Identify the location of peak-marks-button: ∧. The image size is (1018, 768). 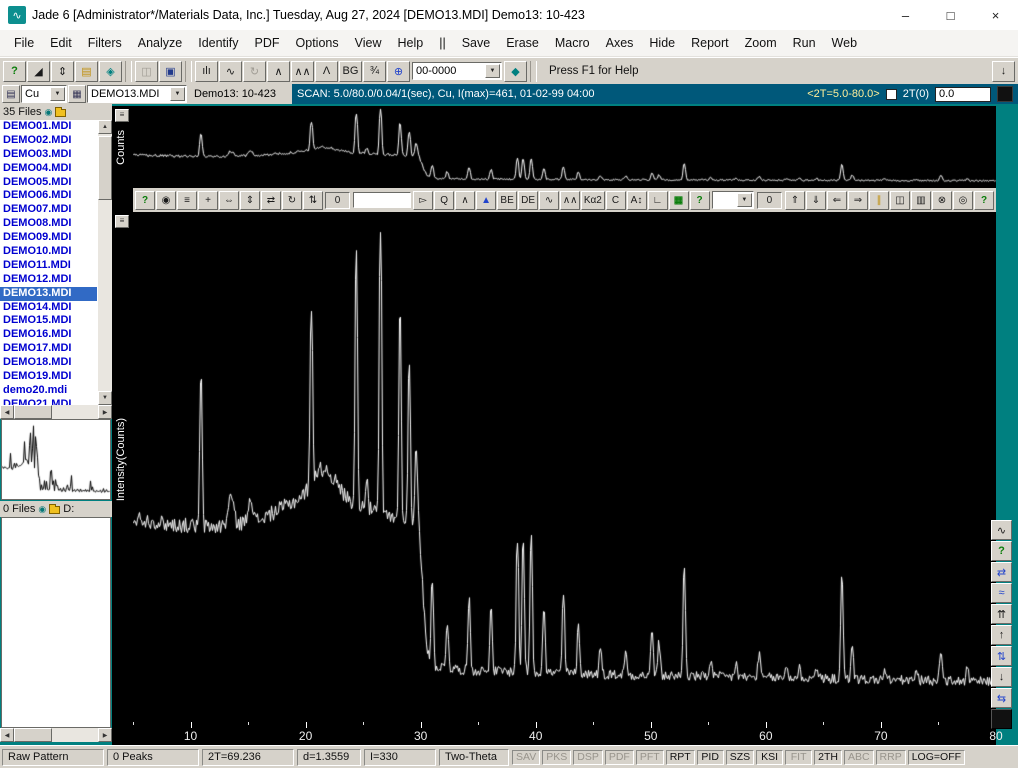
(278, 71).